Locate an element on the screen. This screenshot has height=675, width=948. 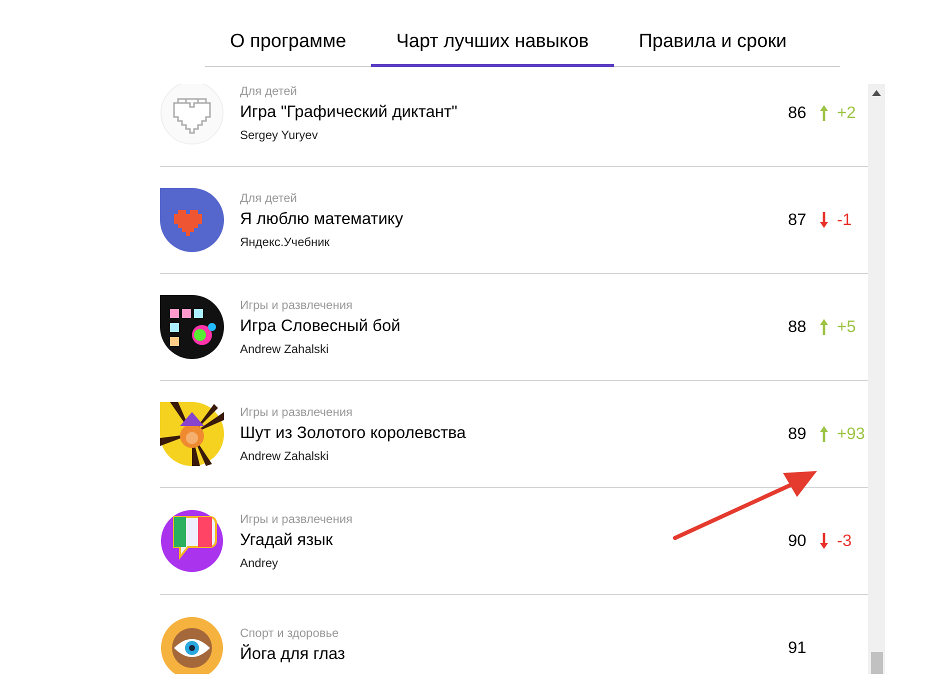
rank-number: 90 is located at coordinates (798, 541).